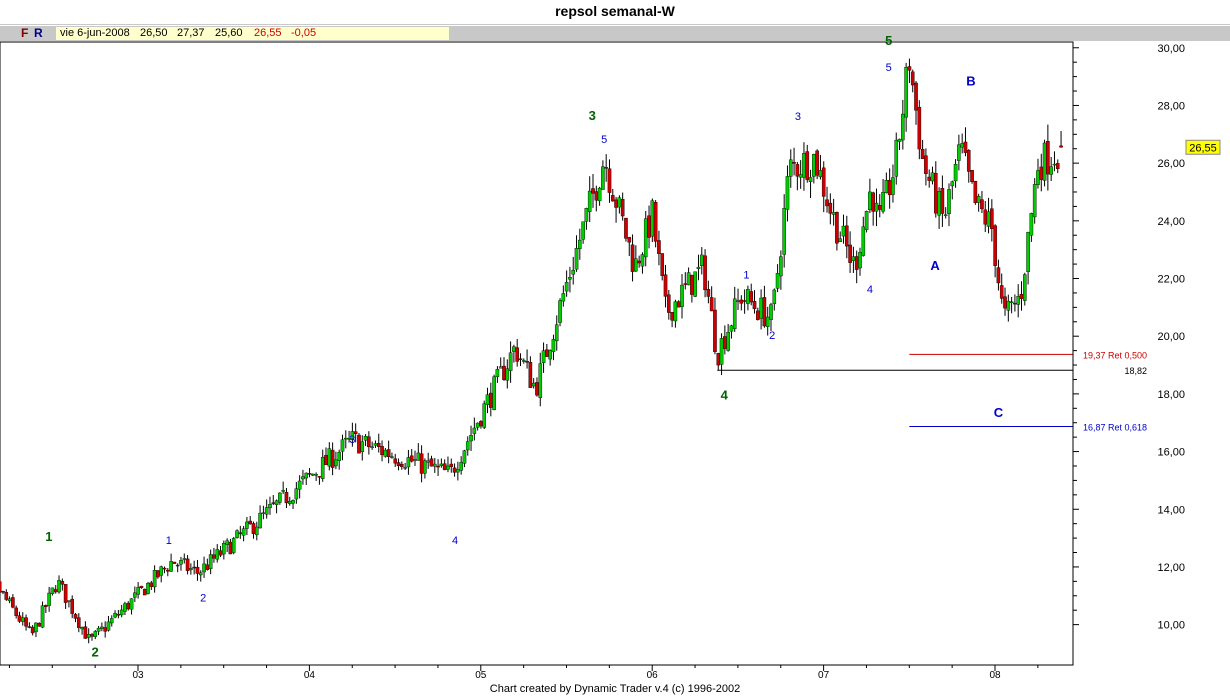 The width and height of the screenshot is (1230, 699). Describe the element at coordinates (1171, 164) in the screenshot. I see `y-tick-label: 26,00` at that location.